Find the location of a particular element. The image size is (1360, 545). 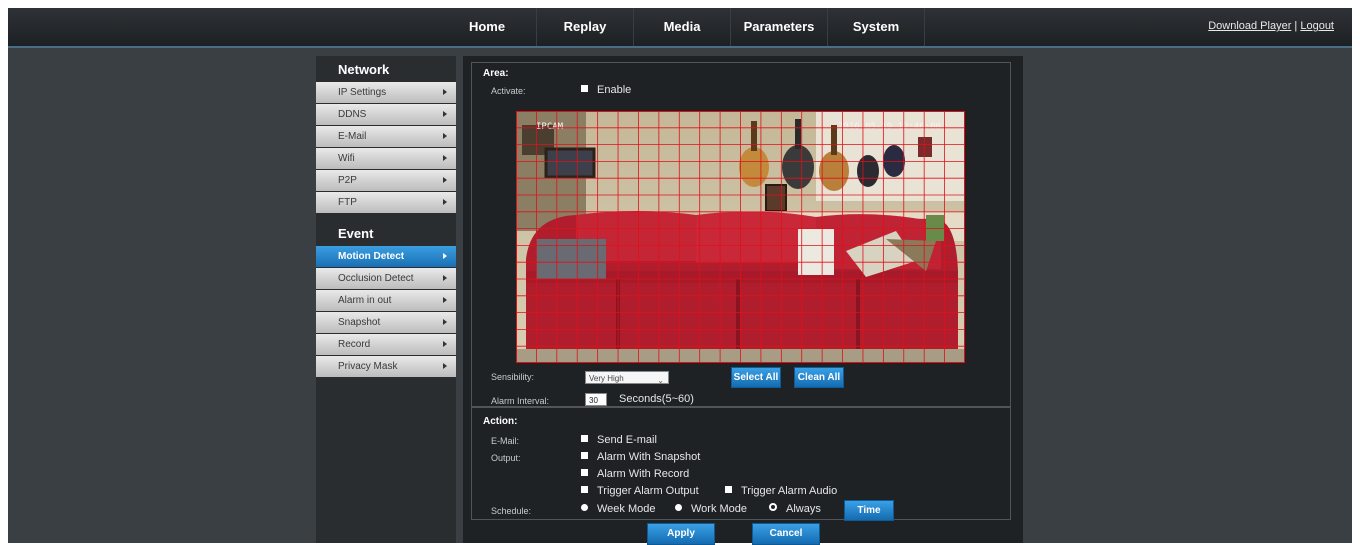

download-player-link: Download Player is located at coordinates (1249, 26).